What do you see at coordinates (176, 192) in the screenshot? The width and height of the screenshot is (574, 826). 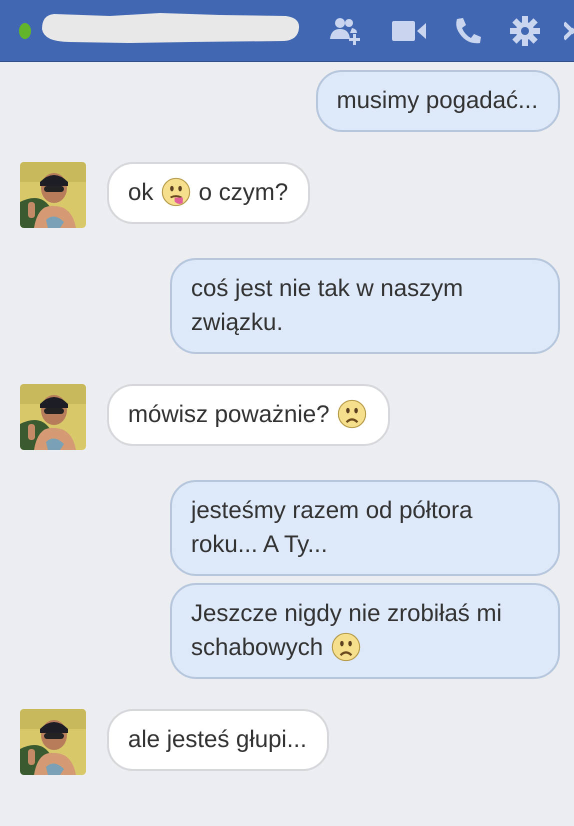 I see `tongue-face-emoji` at bounding box center [176, 192].